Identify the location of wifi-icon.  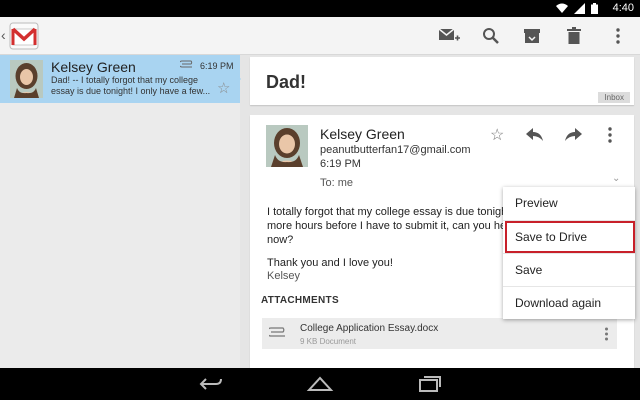
(562, 8).